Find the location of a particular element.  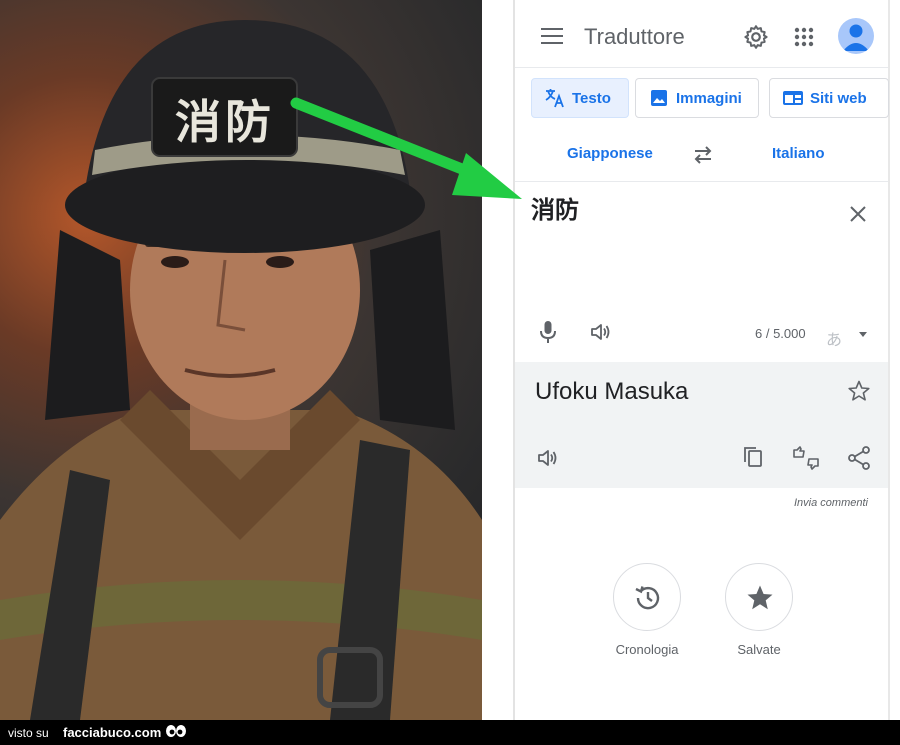

history-button is located at coordinates (647, 597).